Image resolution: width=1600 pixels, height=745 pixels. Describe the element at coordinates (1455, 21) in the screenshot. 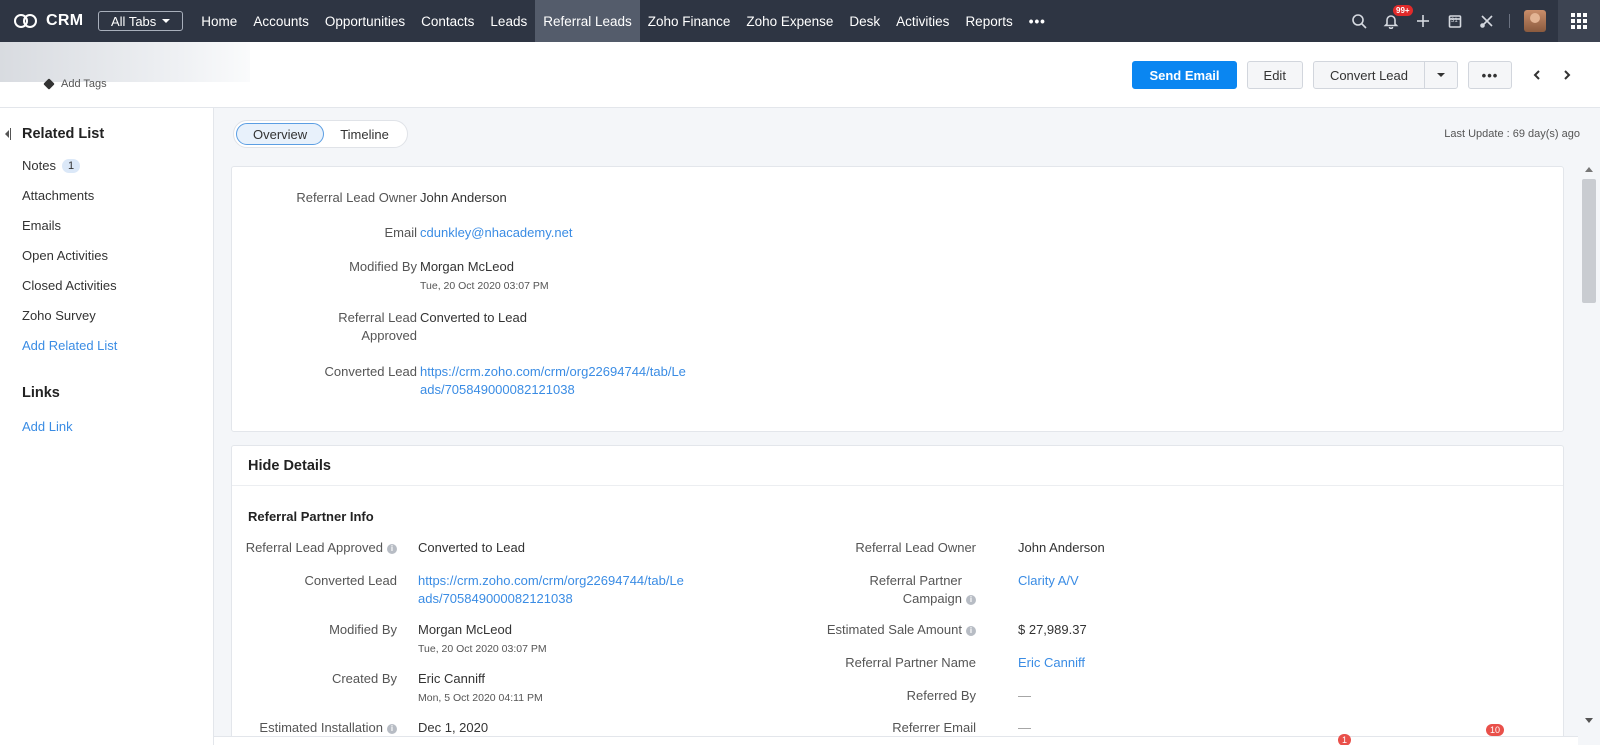

I see `calendar-icon: 31` at that location.